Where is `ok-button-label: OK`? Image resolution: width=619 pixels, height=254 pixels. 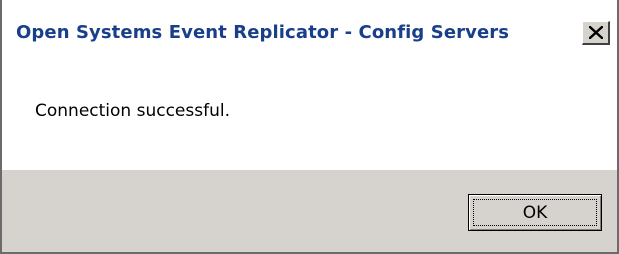
ok-button-label: OK is located at coordinates (535, 212).